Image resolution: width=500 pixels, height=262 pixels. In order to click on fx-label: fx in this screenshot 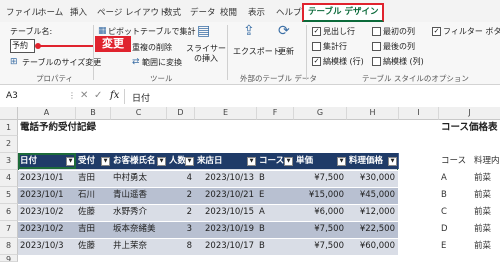, I will do `click(114, 95)`.